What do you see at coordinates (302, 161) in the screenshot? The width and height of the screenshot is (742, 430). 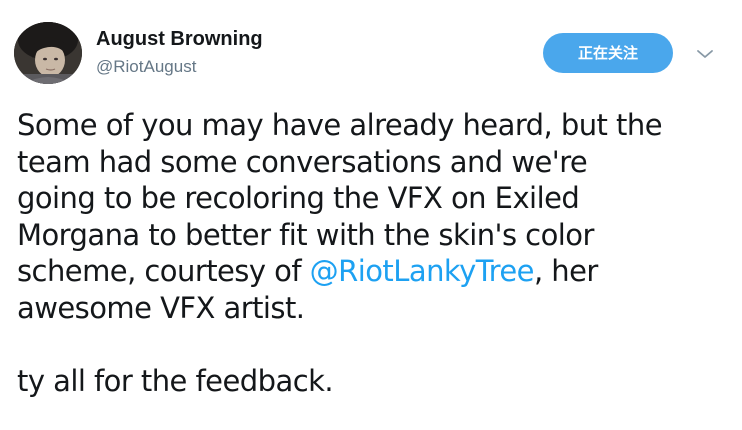 I see `tweet-text-line: team had some conversations and we're` at bounding box center [302, 161].